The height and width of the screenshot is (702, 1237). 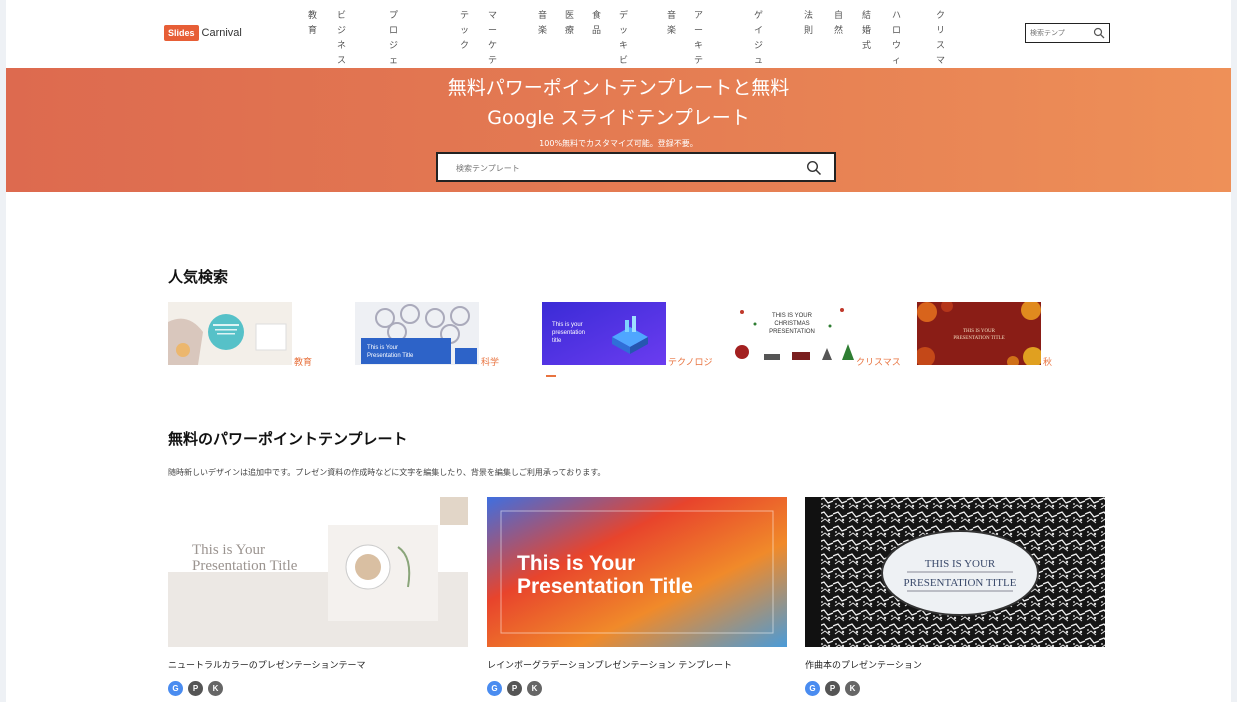 I want to click on hero-search-input, so click(x=621, y=168).